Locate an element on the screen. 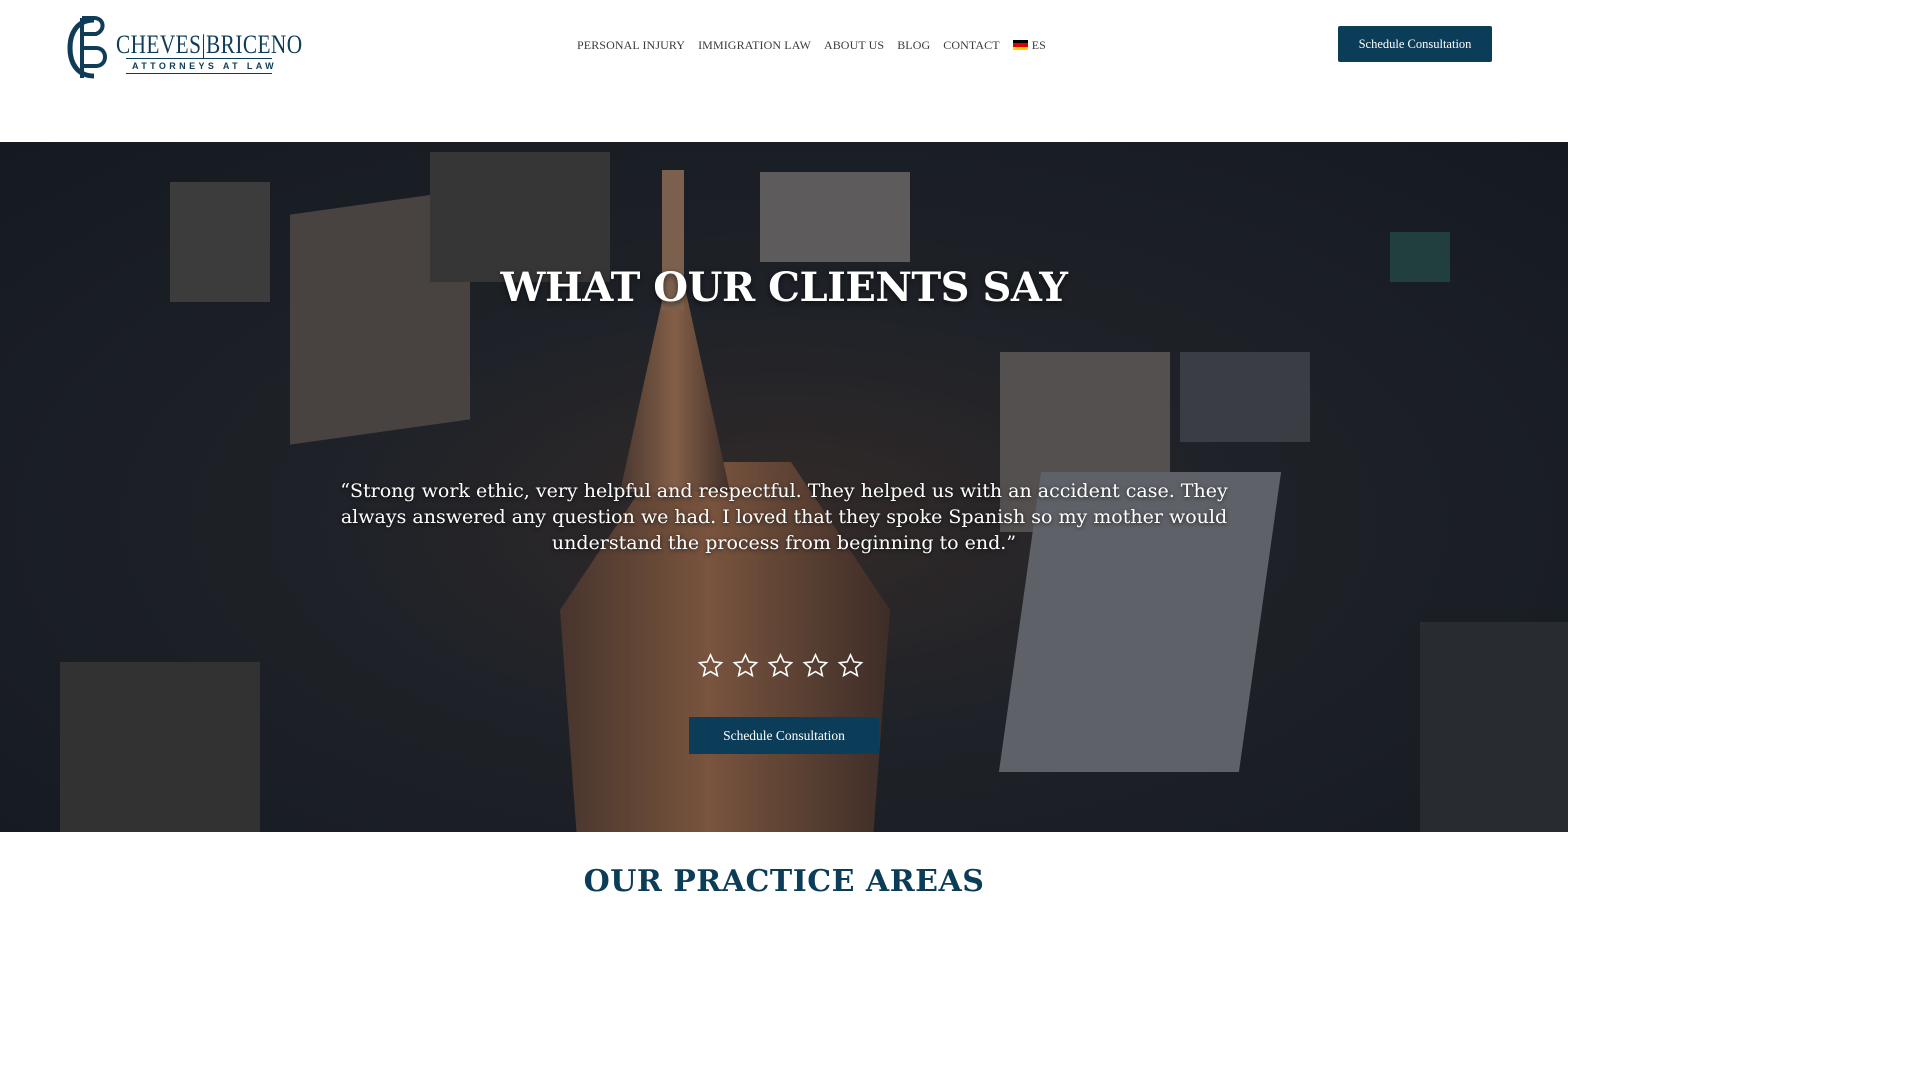  schedule-consultation-header-button: Schedule Consultation is located at coordinates (1415, 44).